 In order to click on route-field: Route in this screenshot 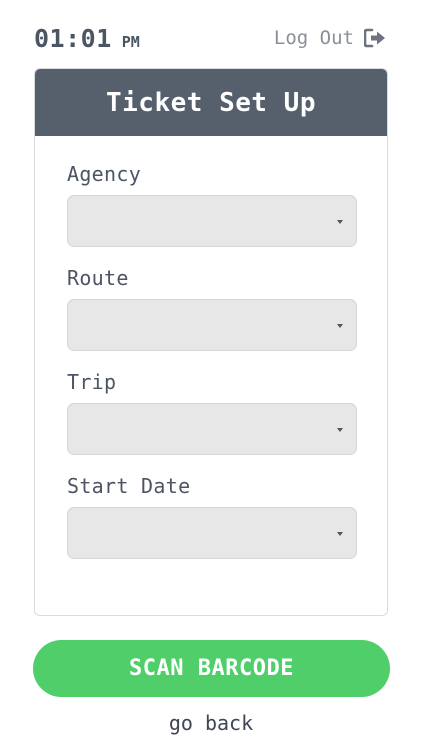, I will do `click(212, 308)`.